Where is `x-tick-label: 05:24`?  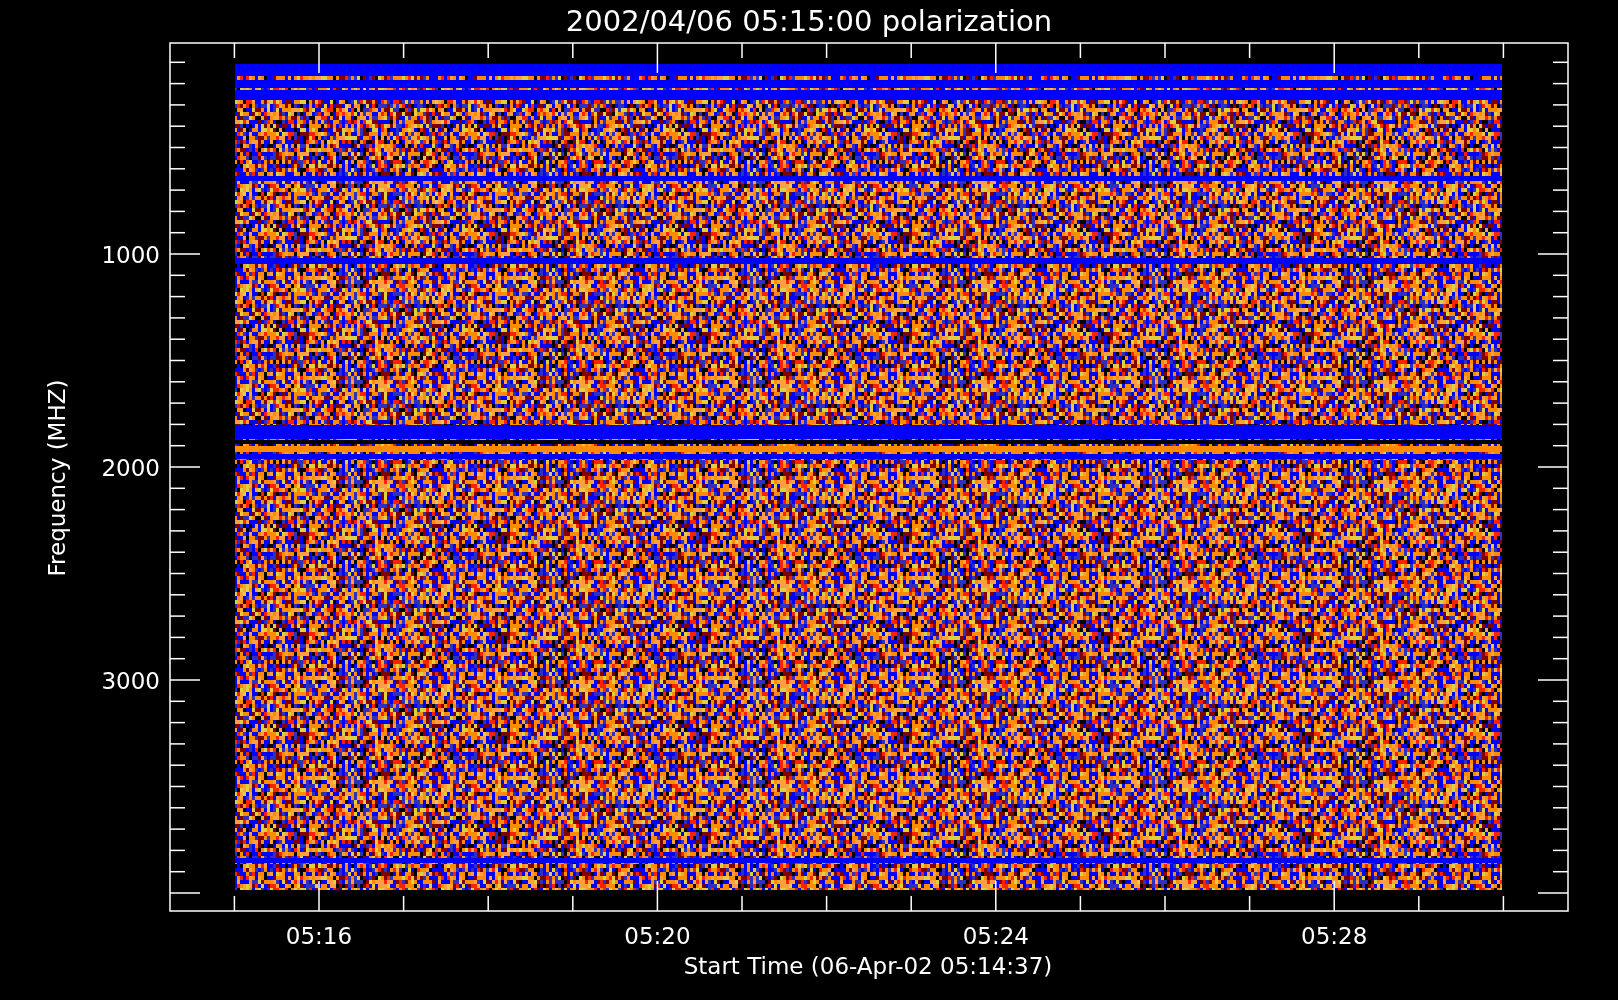 x-tick-label: 05:24 is located at coordinates (995, 936).